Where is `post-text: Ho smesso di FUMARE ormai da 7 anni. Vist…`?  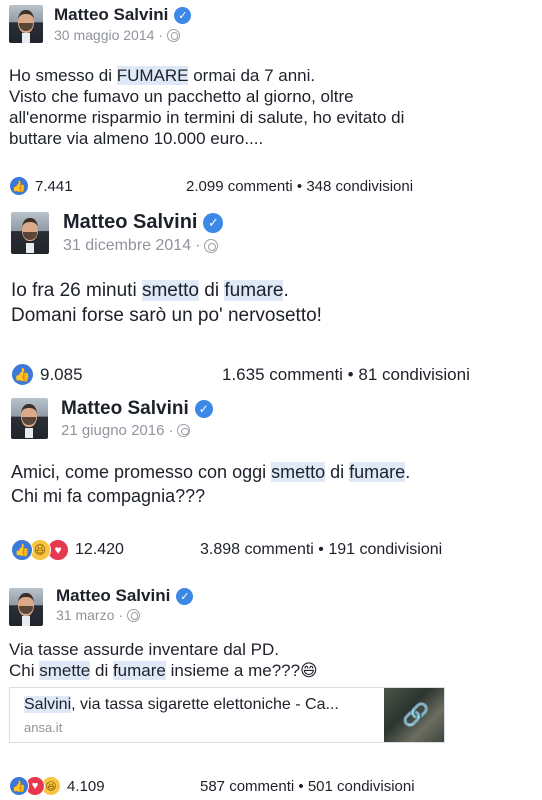 post-text: Ho smesso di FUMARE ormai da 7 anni. Vist… is located at coordinates (206, 107).